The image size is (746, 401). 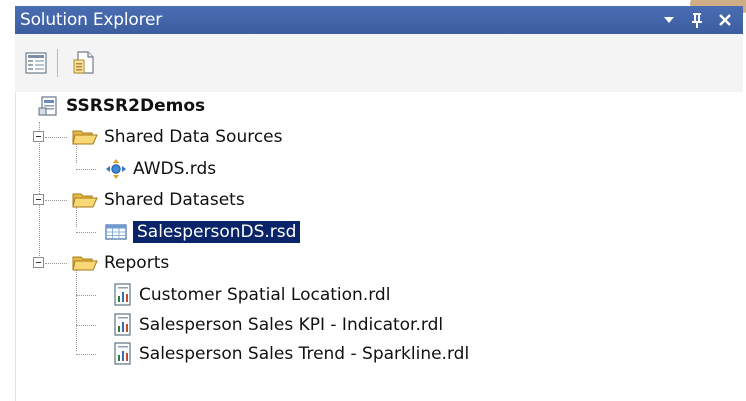 I want to click on tree-item-salesperson-sales-trend: Salesperson Sales Trend - Sparkline.rdl, so click(x=291, y=354).